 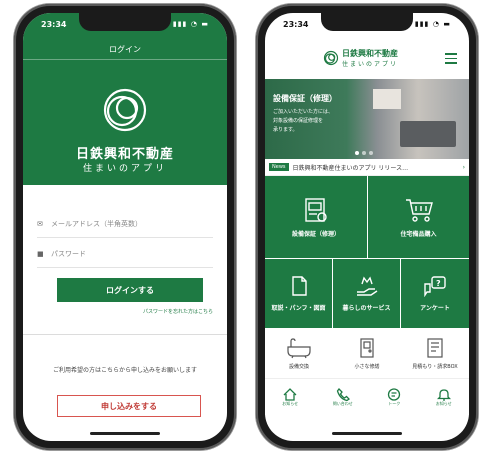 I want to click on page-title: ログイン, so click(x=125, y=49).